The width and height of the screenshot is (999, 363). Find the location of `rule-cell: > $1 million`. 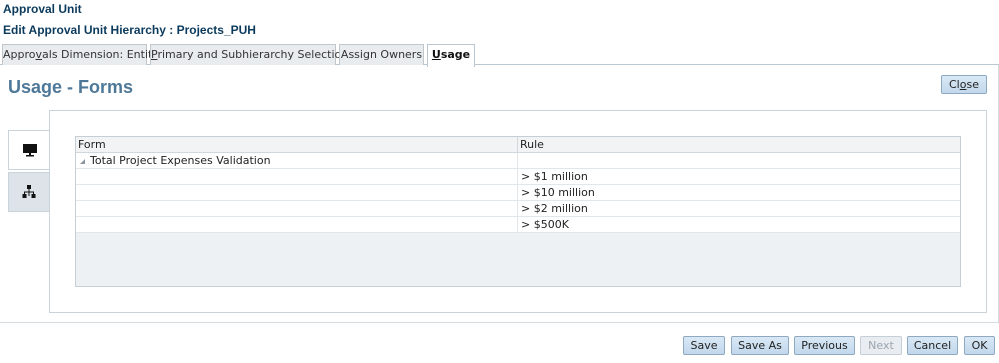

rule-cell: > $1 million is located at coordinates (554, 176).